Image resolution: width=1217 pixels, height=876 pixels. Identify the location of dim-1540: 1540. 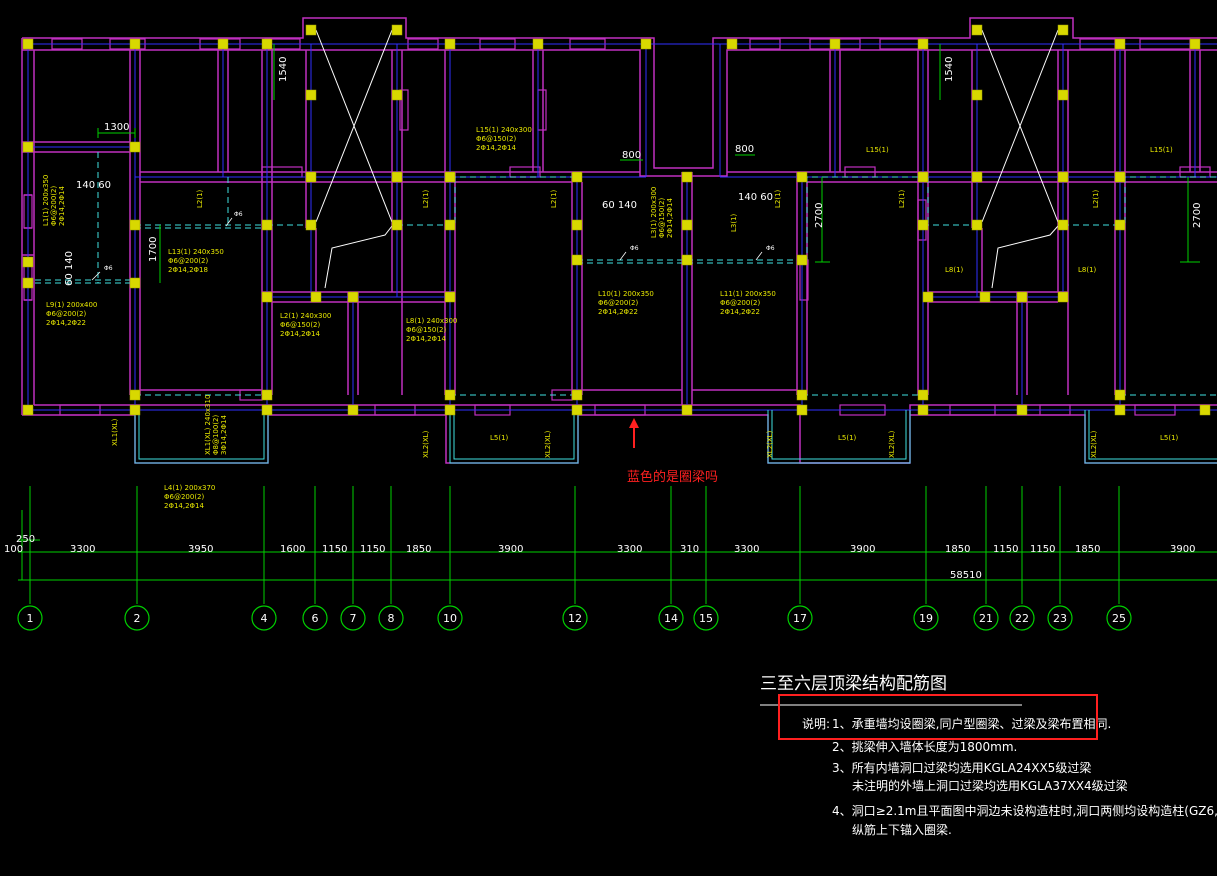
(283, 69).